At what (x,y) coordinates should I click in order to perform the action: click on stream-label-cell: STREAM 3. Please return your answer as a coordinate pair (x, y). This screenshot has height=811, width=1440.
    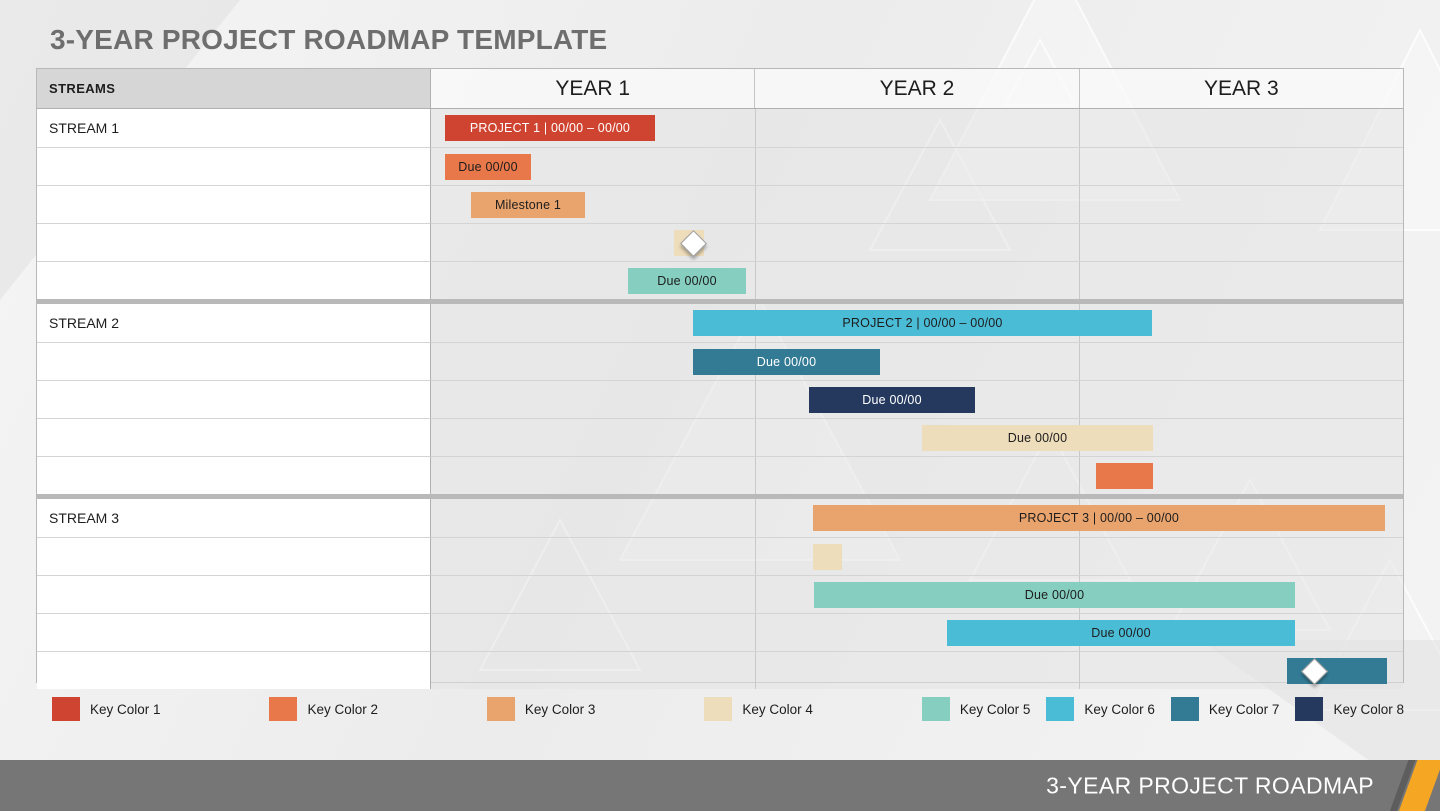
    Looking at the image, I should click on (234, 518).